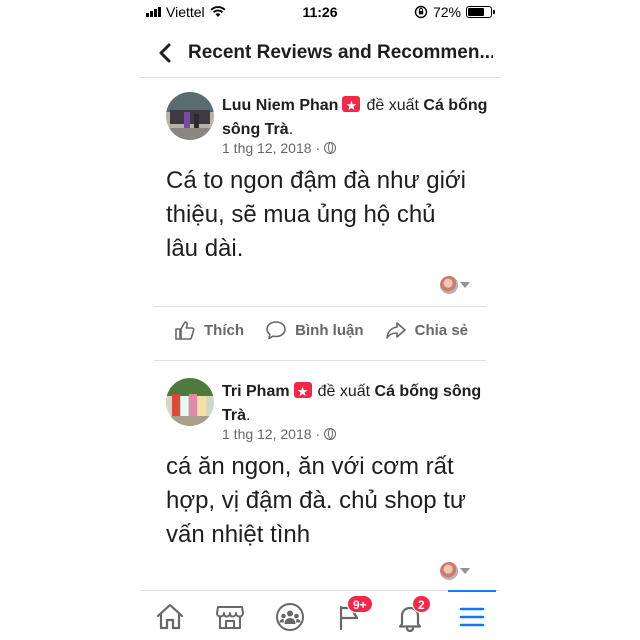 Image resolution: width=640 pixels, height=640 pixels. What do you see at coordinates (352, 403) in the screenshot?
I see `post-headline: Tri Pham ★ đề xuất Cá bống sông Trà.` at bounding box center [352, 403].